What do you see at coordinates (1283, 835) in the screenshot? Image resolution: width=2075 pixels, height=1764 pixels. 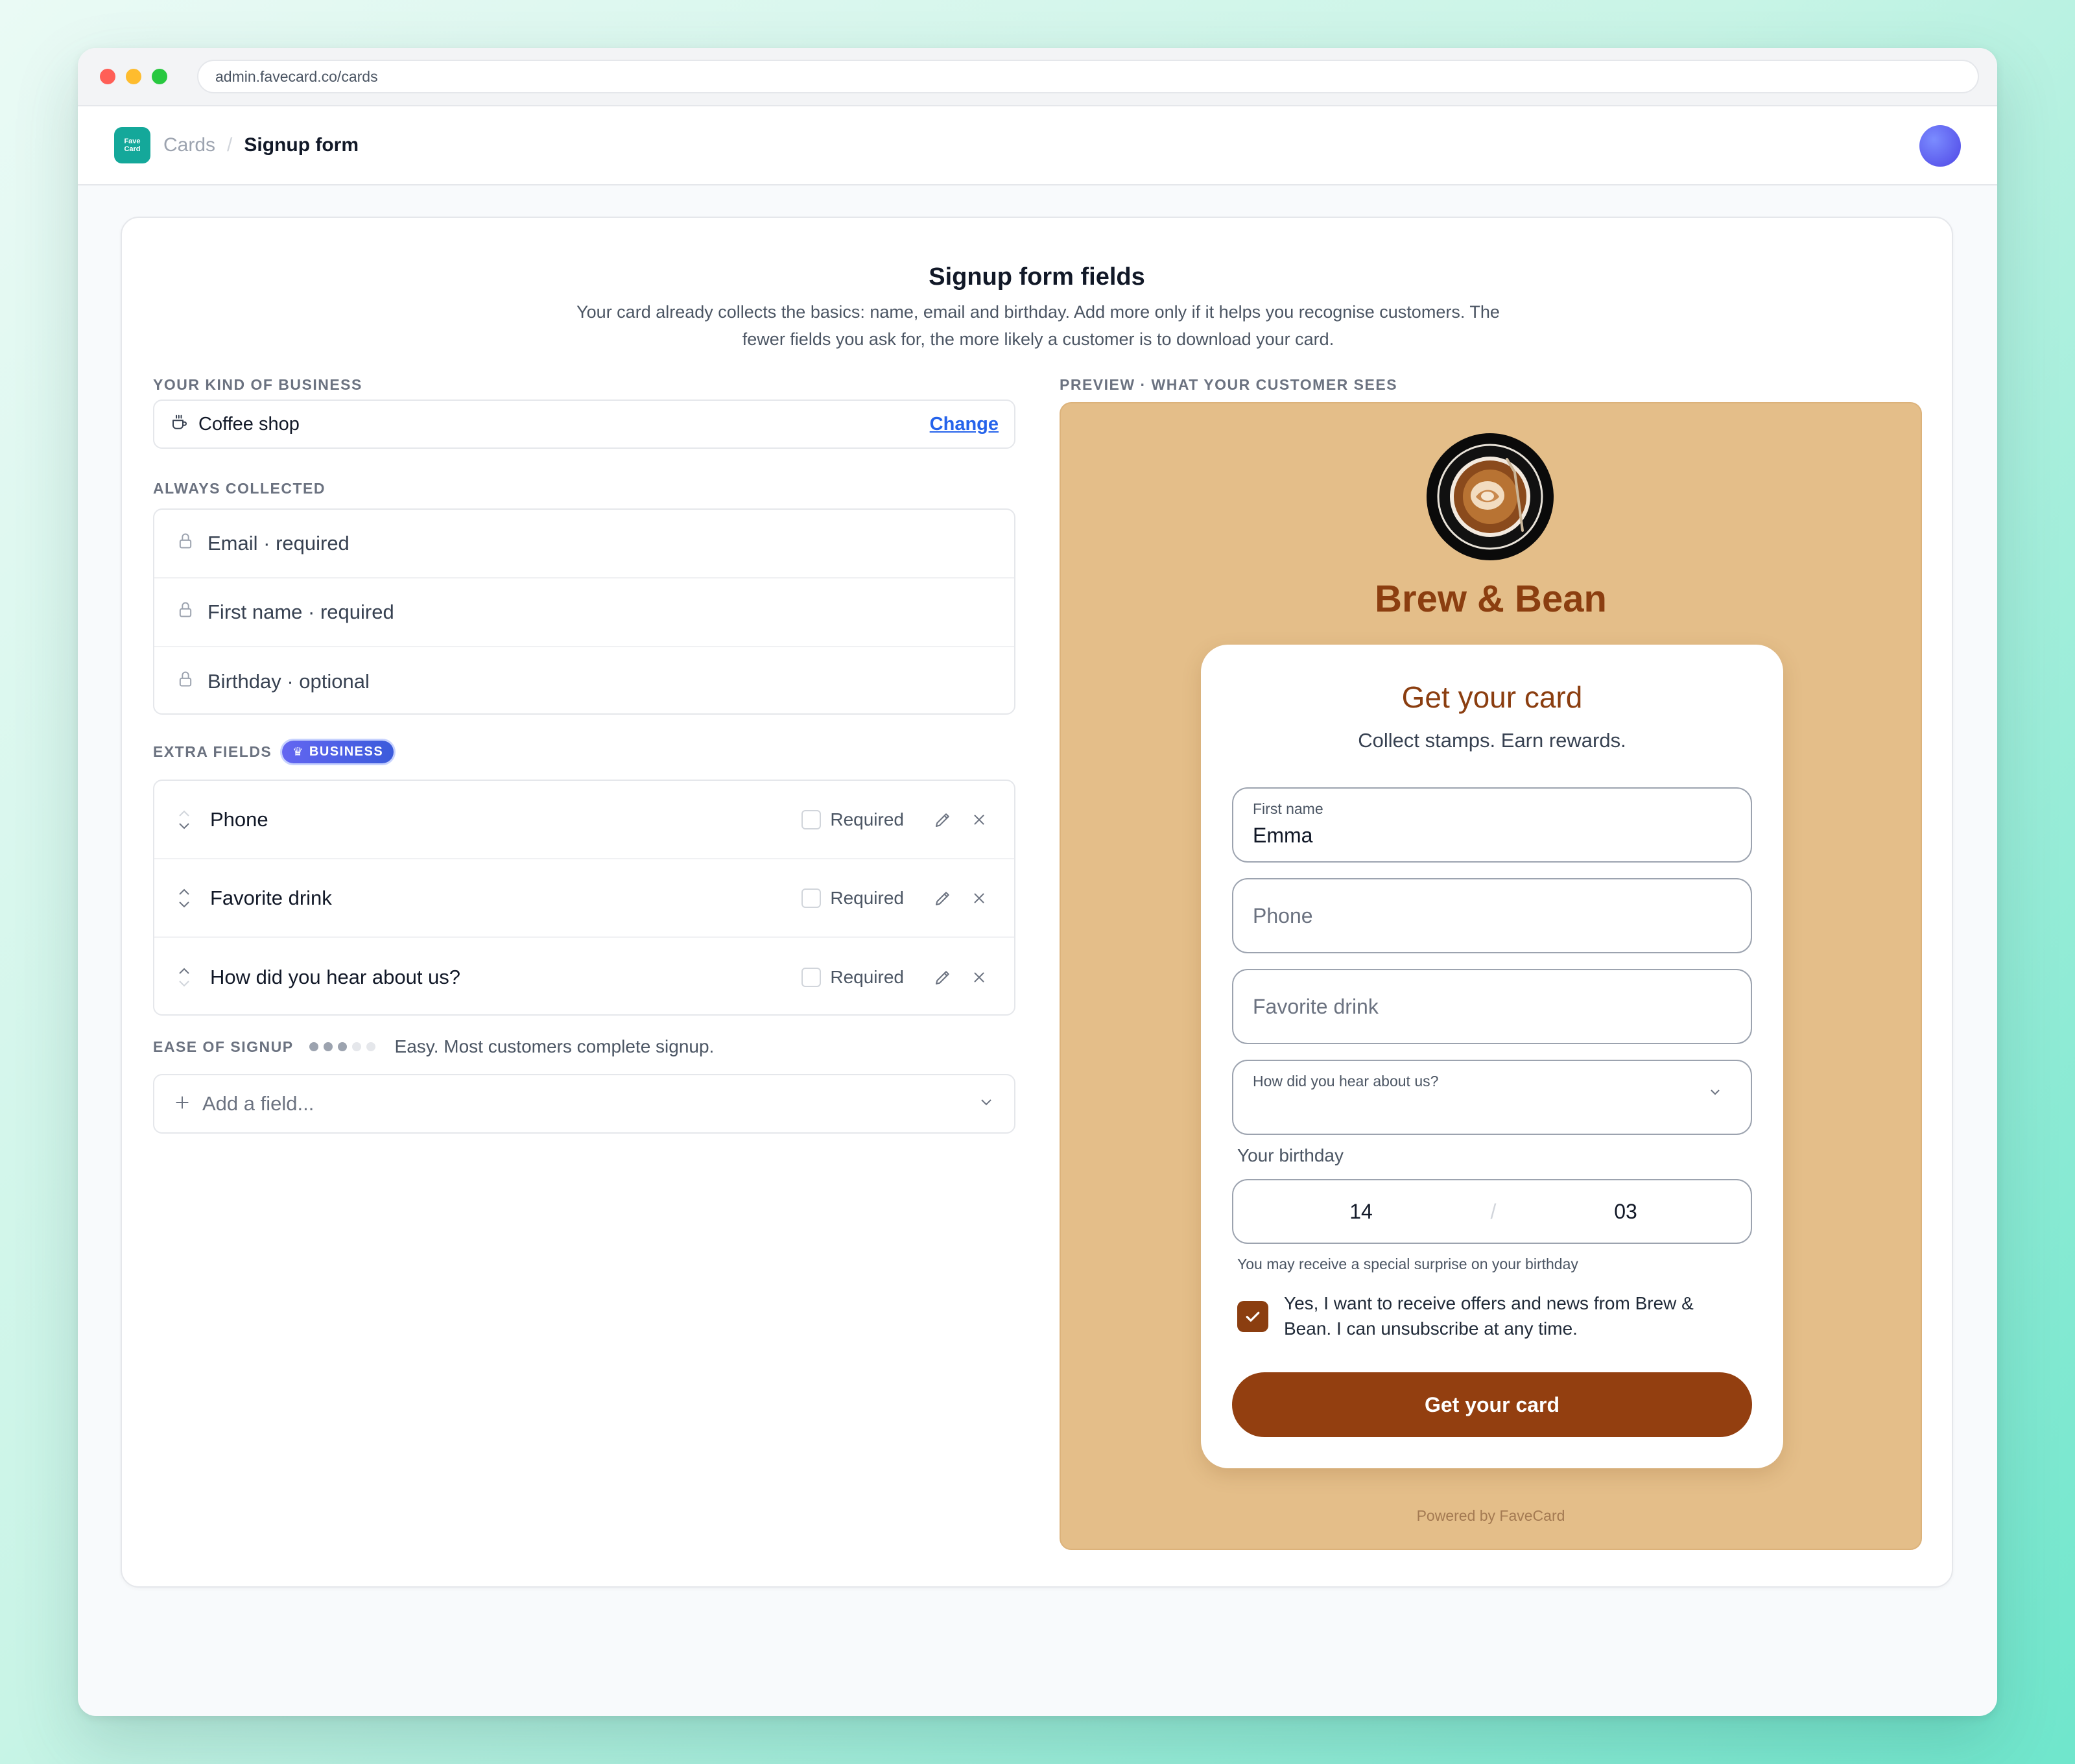 I see `first-name-value: Emma` at bounding box center [1283, 835].